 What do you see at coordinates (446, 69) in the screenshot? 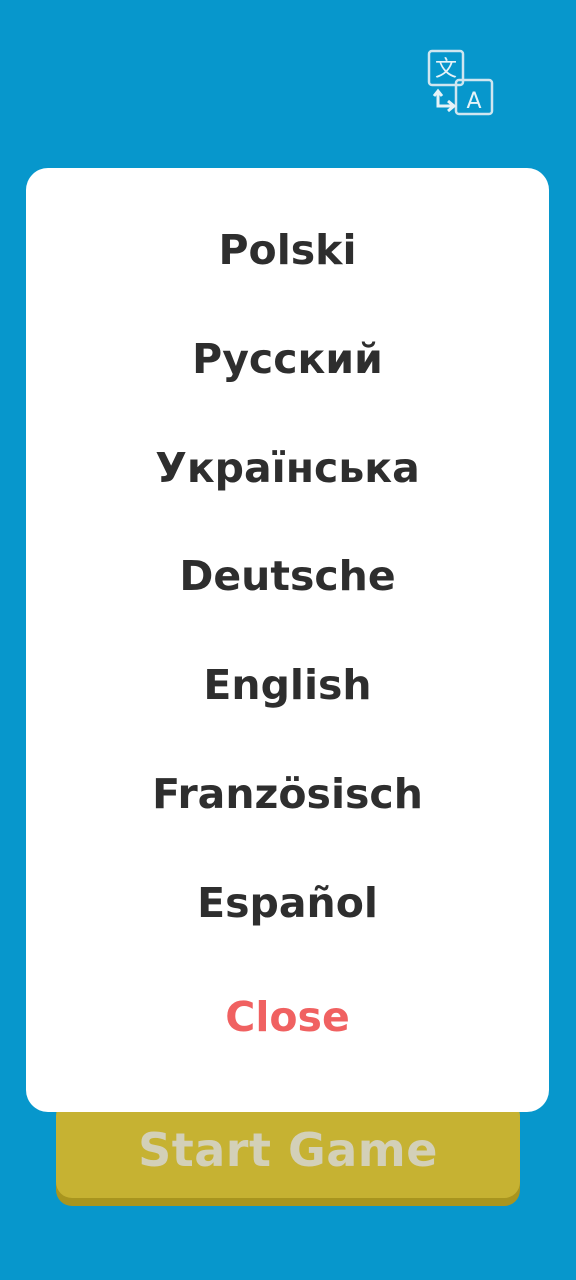
I see `svg-text: 文` at bounding box center [446, 69].